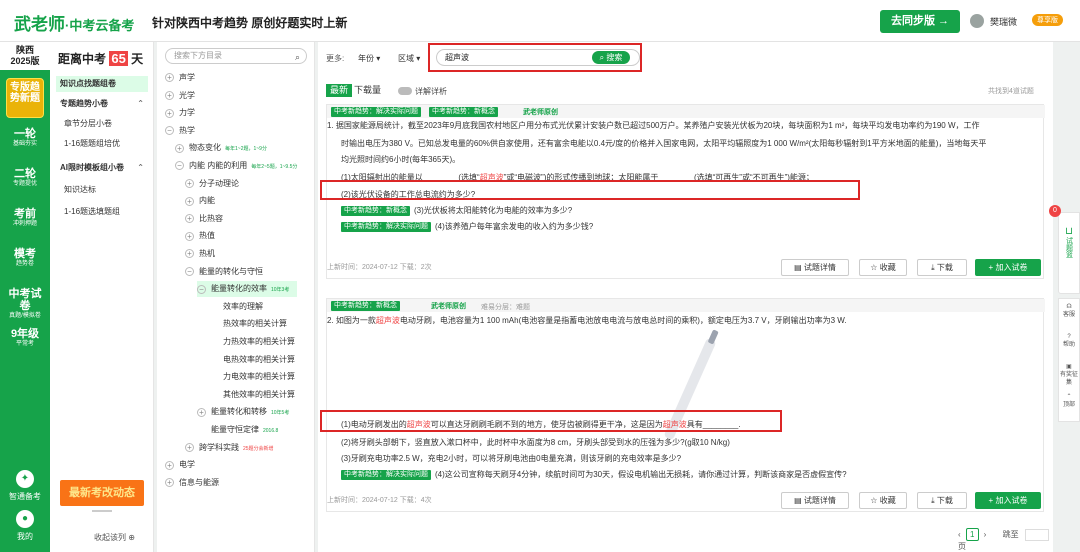 Image resolution: width=1080 pixels, height=552 pixels. What do you see at coordinates (1003, 21) in the screenshot?
I see `username: 樊瑞微` at bounding box center [1003, 21].